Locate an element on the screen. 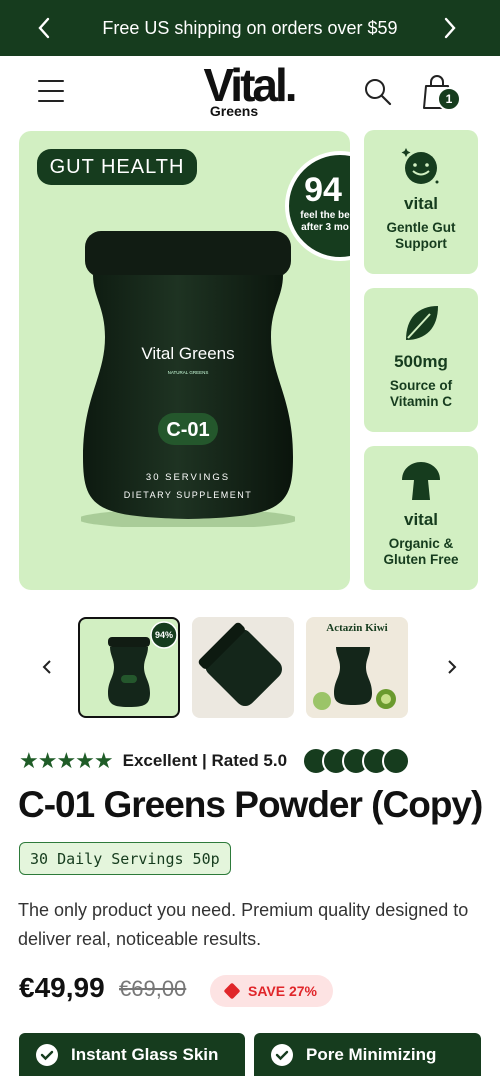  feature-card-vitamin: 500mg Source of Vitamin C is located at coordinates (421, 360).